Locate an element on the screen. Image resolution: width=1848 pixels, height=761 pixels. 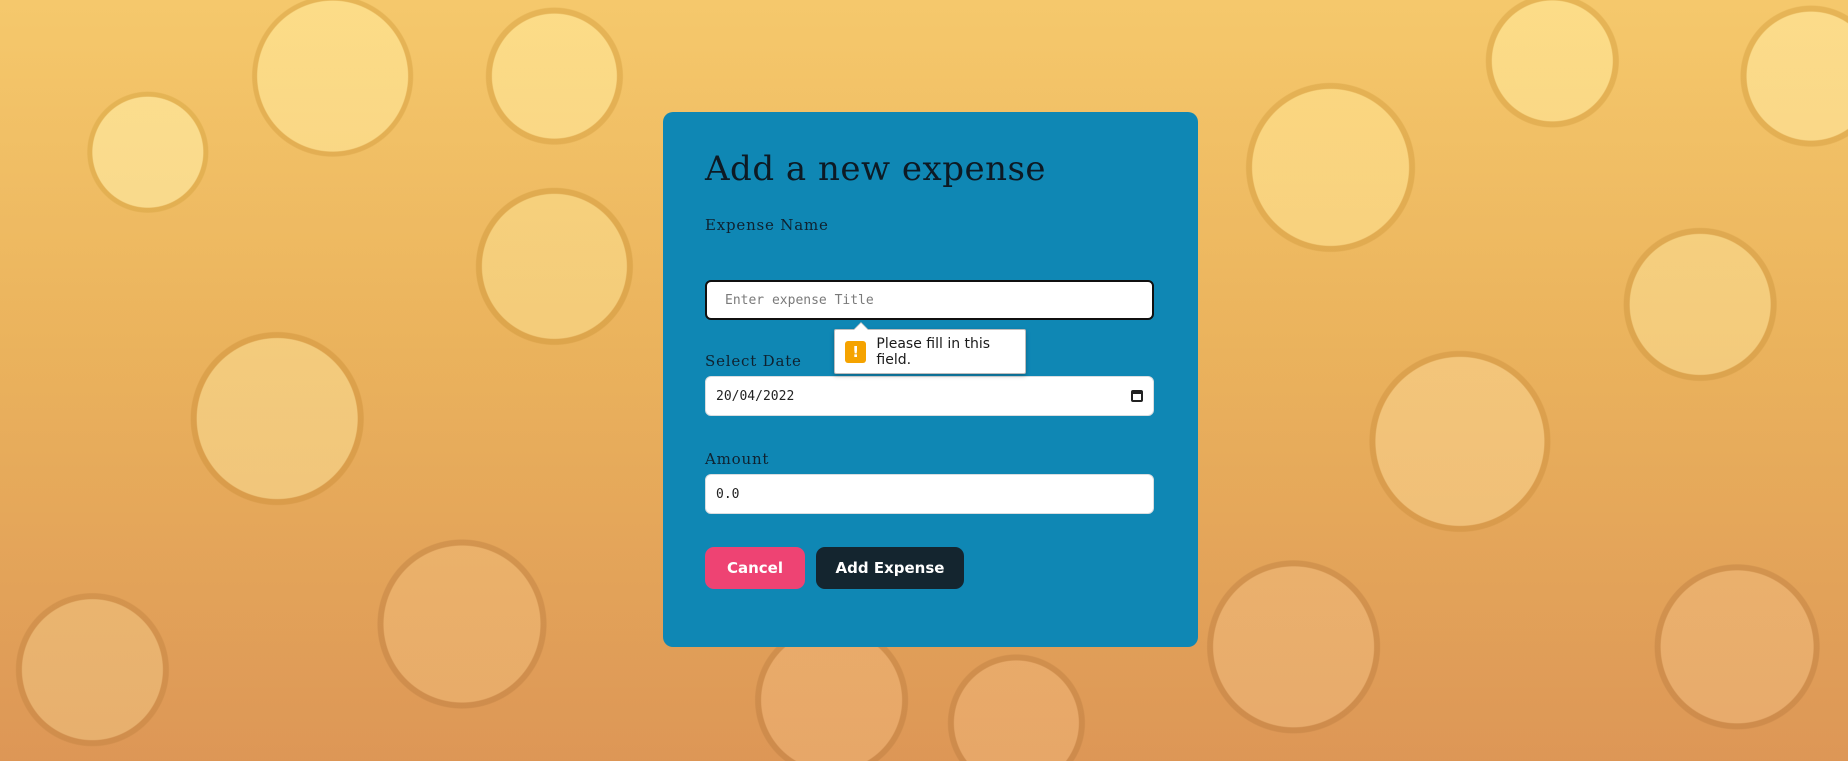
expense-name-input is located at coordinates (929, 300).